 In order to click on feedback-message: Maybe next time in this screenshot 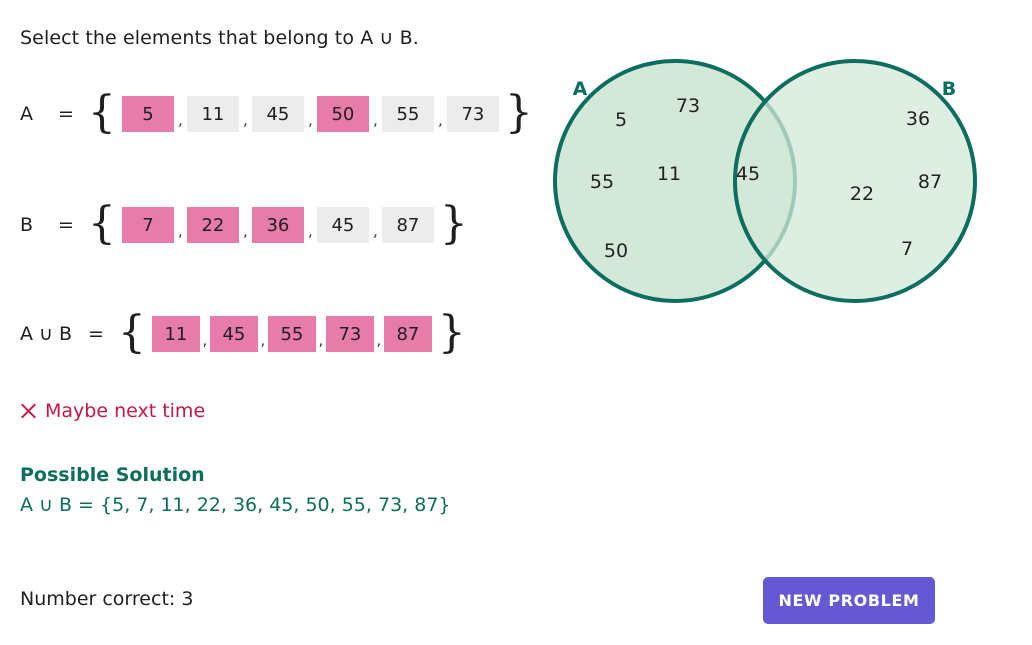, I will do `click(112, 411)`.